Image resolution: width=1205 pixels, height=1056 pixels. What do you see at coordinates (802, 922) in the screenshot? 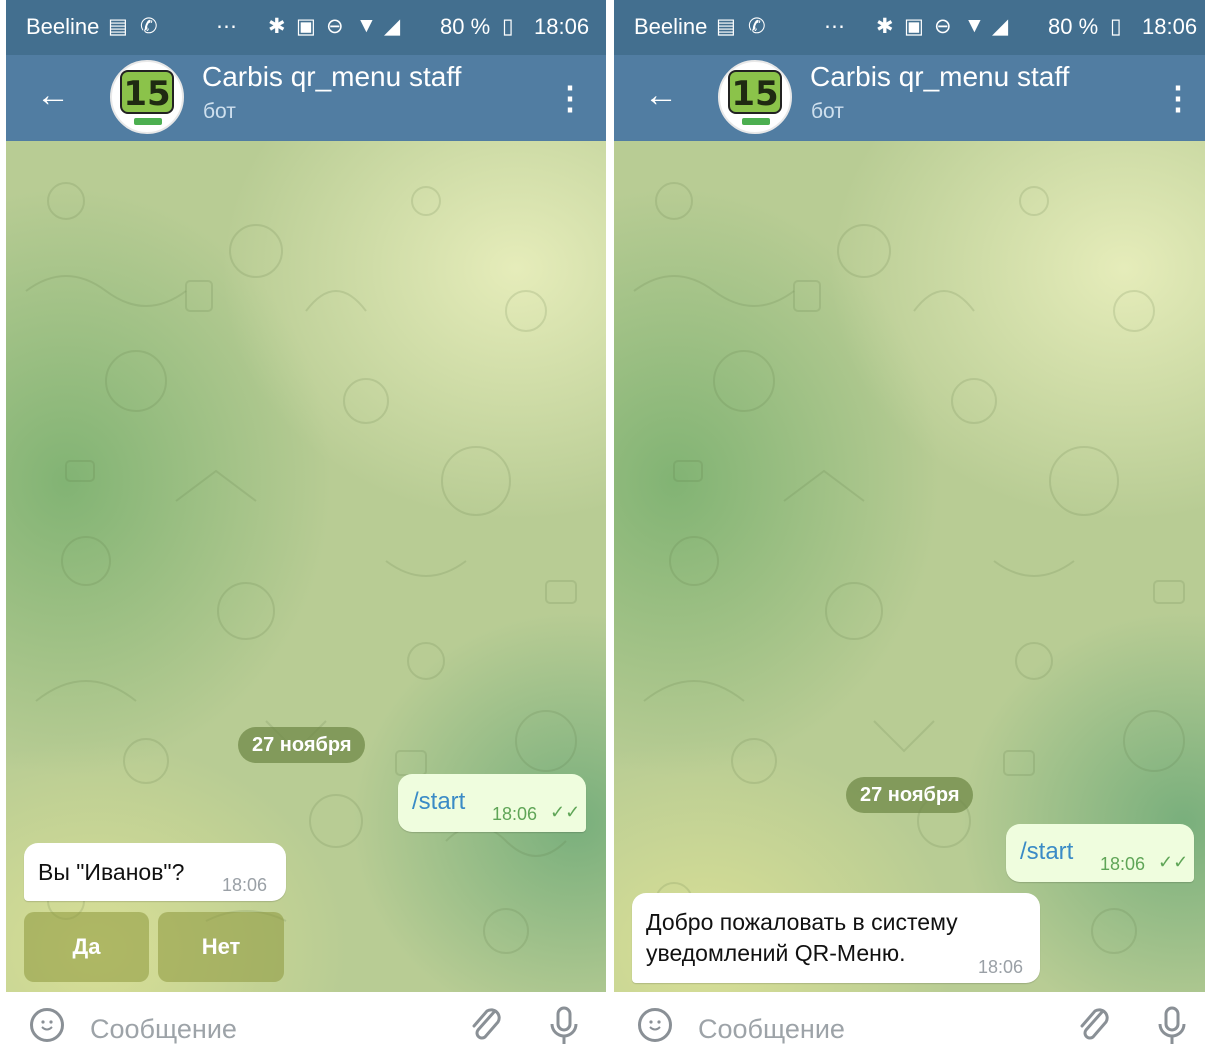
I see `message-text-line1: Добро пожаловать в систему` at bounding box center [802, 922].